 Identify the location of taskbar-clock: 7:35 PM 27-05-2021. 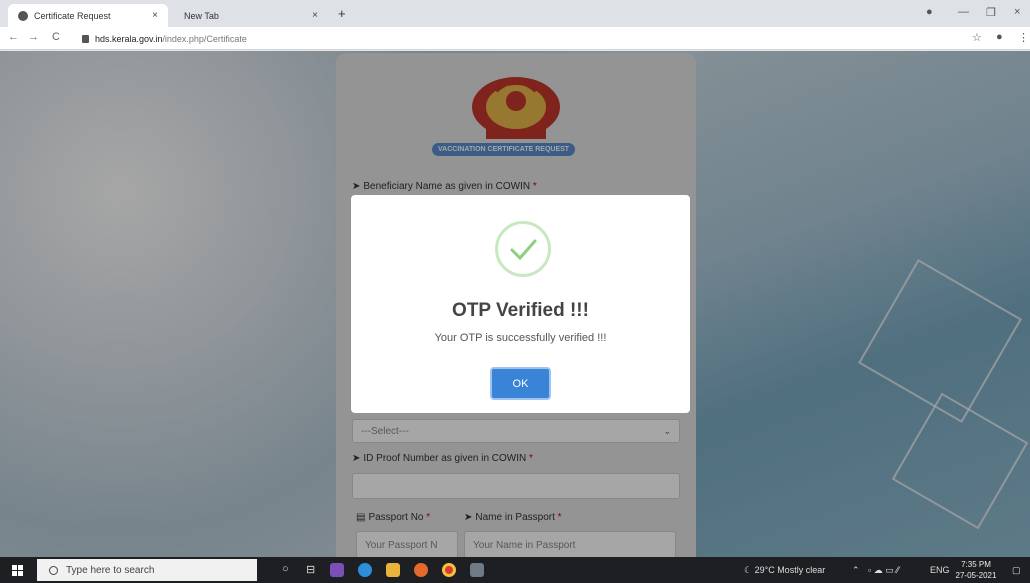
(976, 570).